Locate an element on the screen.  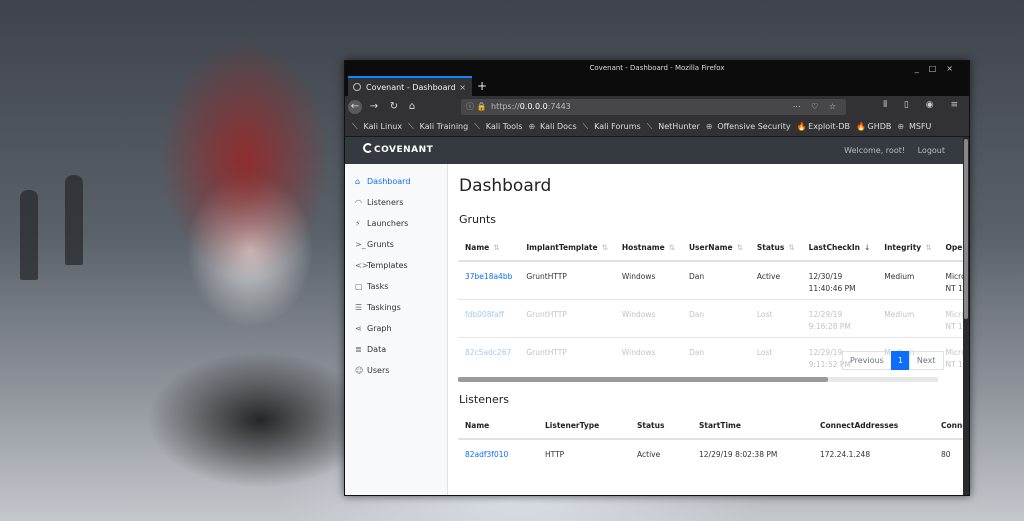
sidebar-item-tasks: ▢ Tasks is located at coordinates (396, 286).